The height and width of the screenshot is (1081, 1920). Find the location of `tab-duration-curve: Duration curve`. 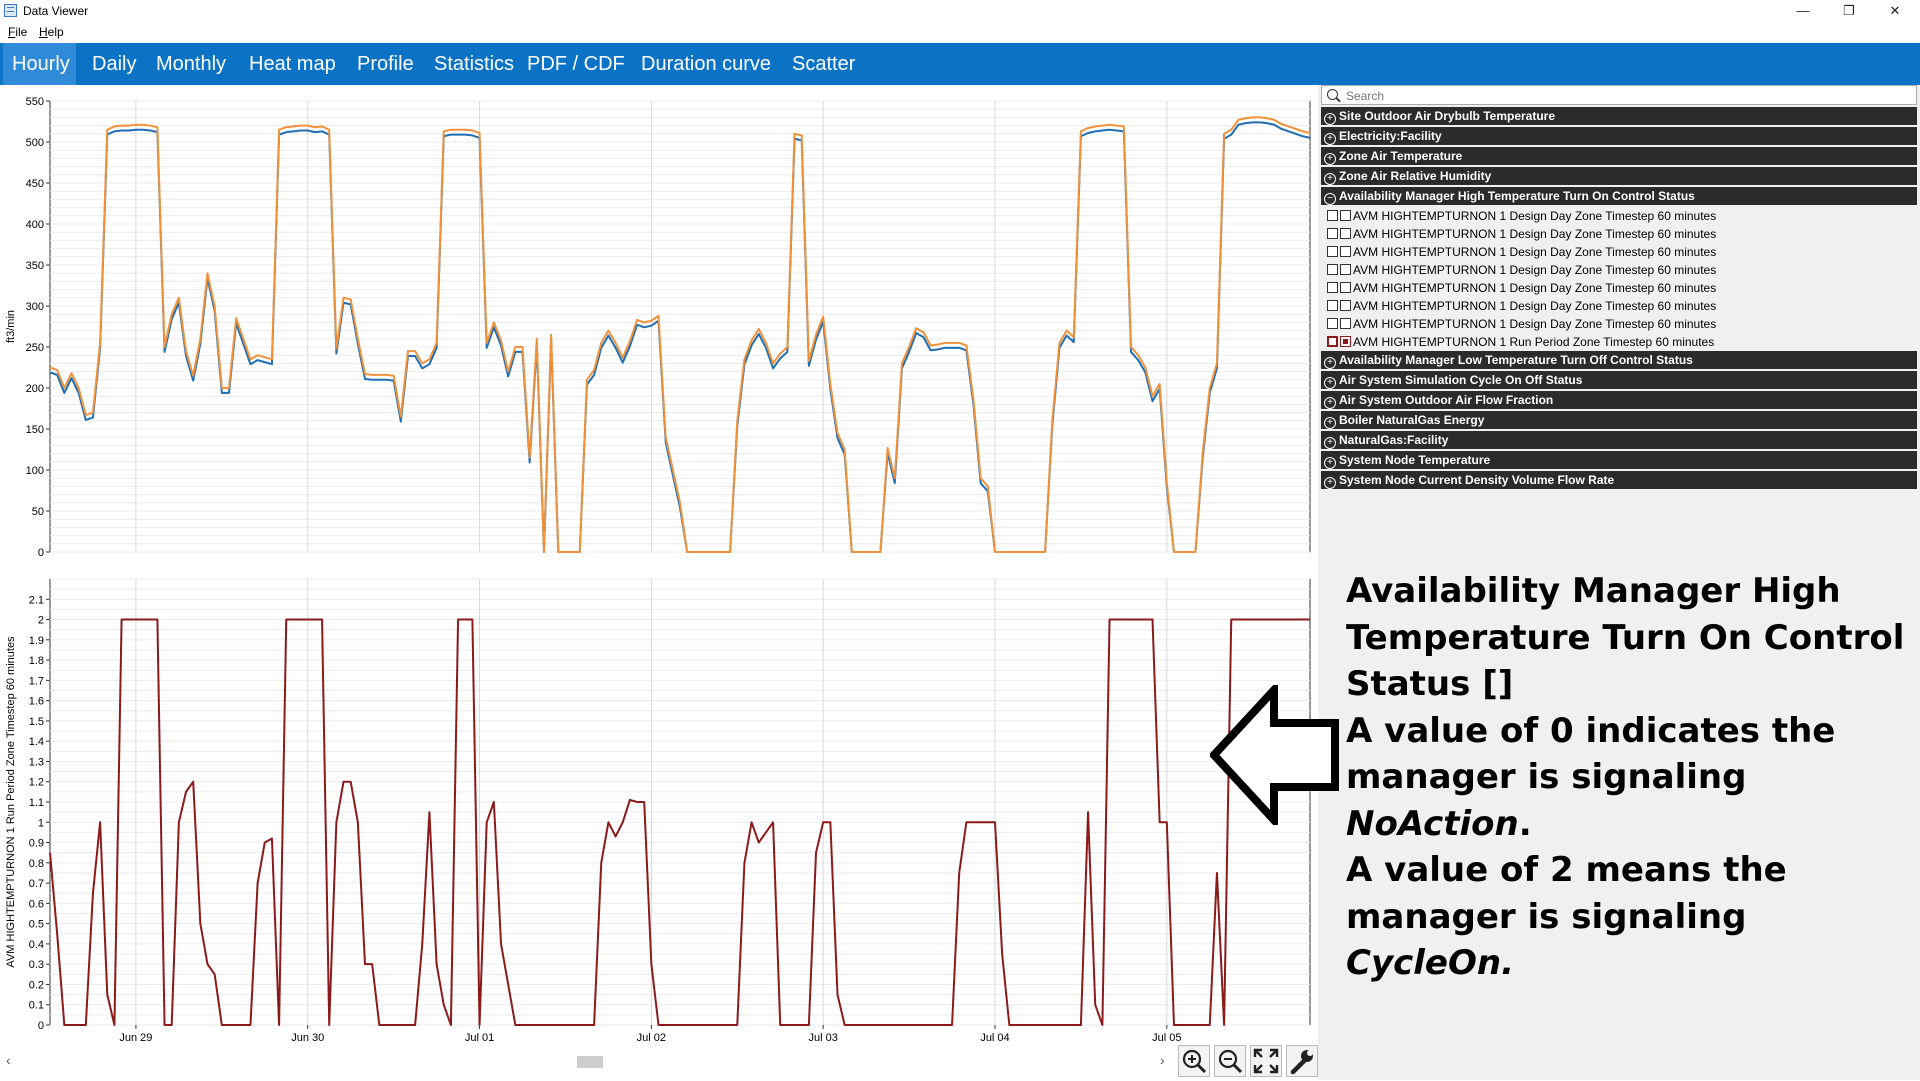

tab-duration-curve: Duration curve is located at coordinates (706, 64).